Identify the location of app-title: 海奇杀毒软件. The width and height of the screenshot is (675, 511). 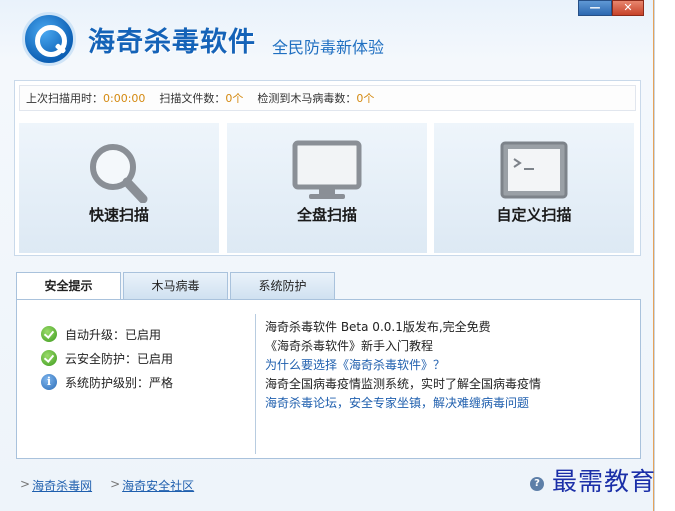
(172, 42).